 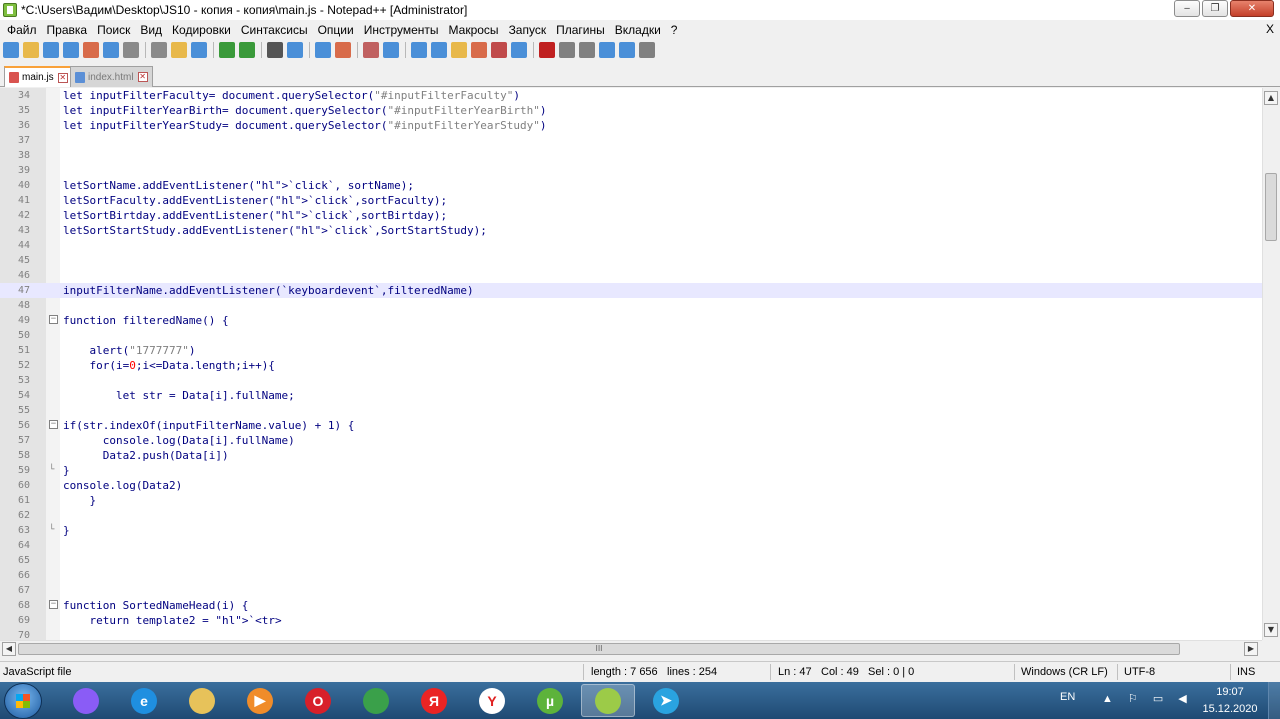 I want to click on menu-item: Запуск, so click(x=528, y=30).